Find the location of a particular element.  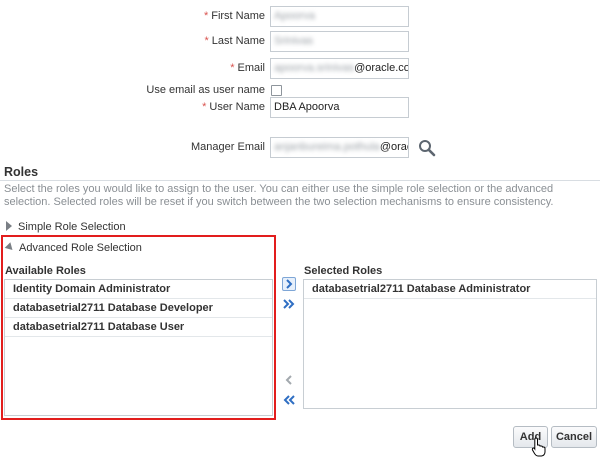

move-selected-icon is located at coordinates (289, 284).